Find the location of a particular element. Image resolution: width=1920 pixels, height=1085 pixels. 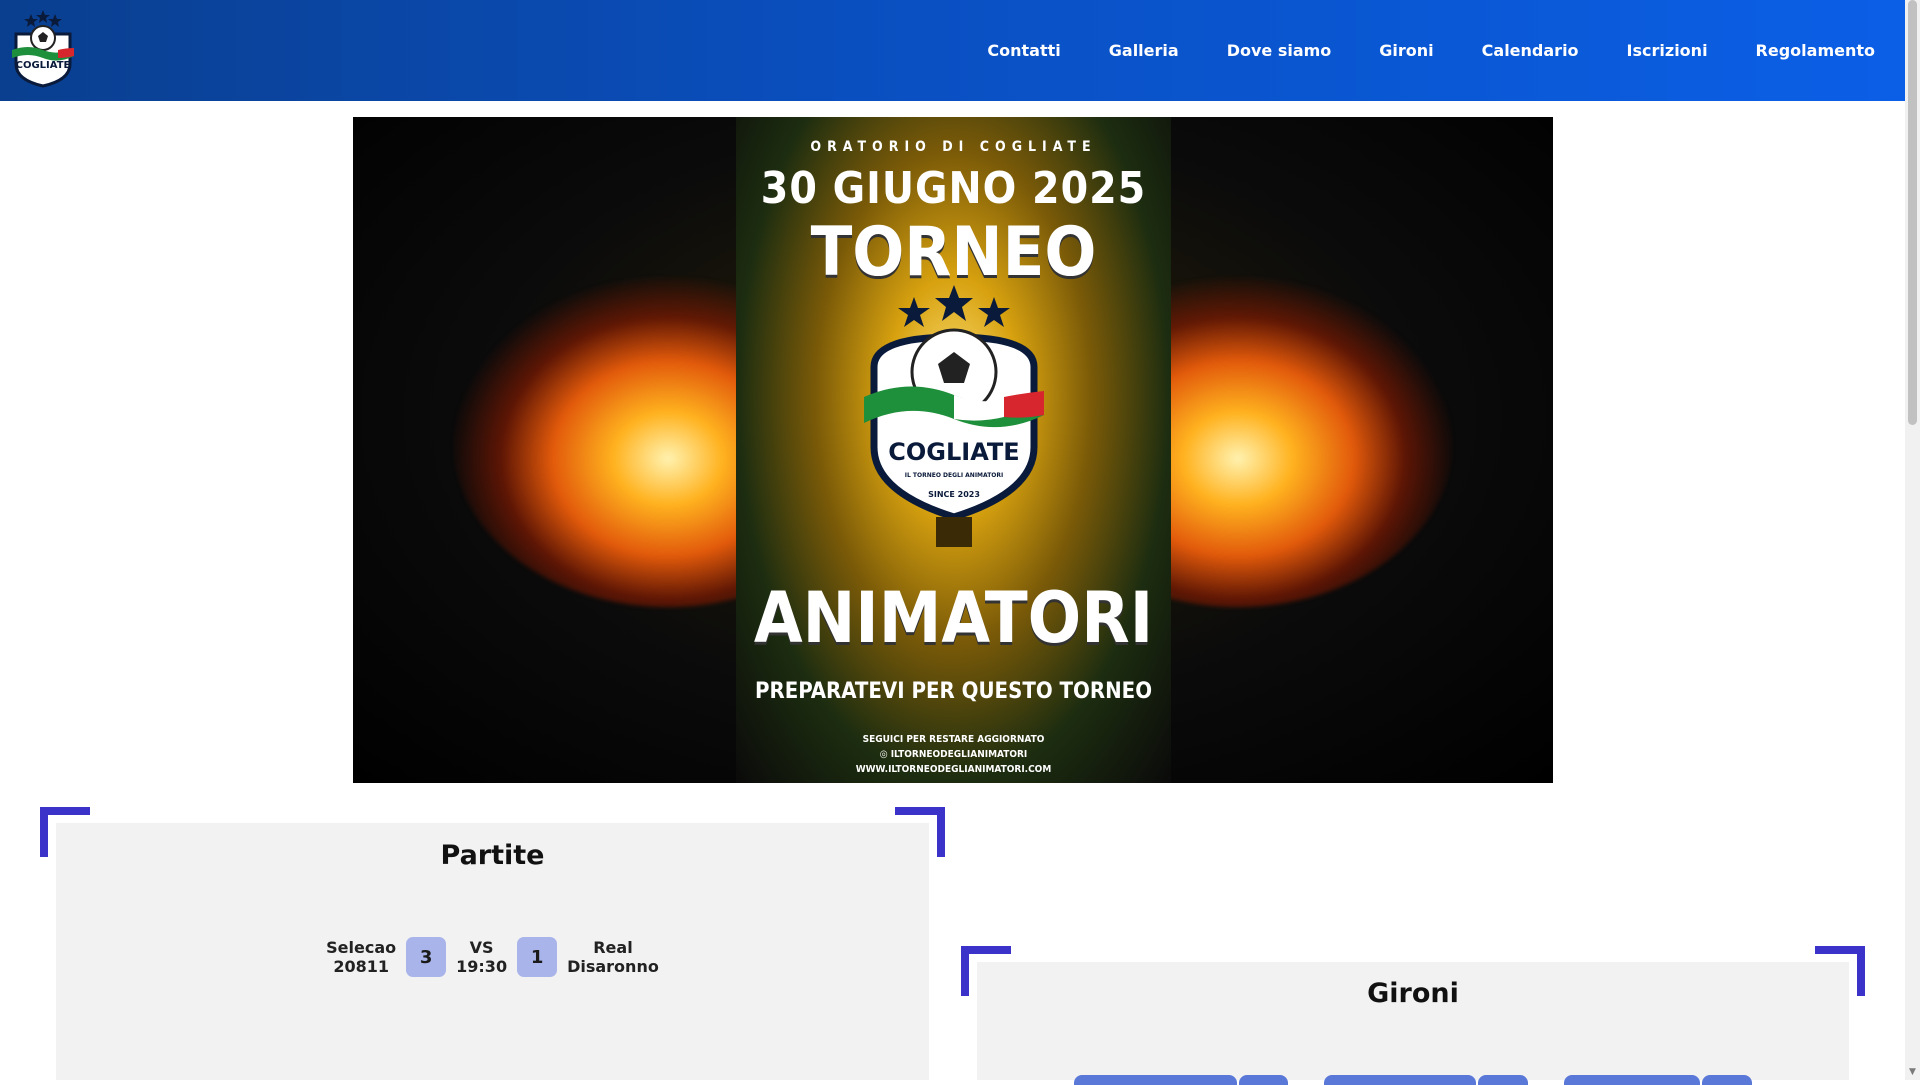

badge-name: COGLIATE is located at coordinates (953, 452).